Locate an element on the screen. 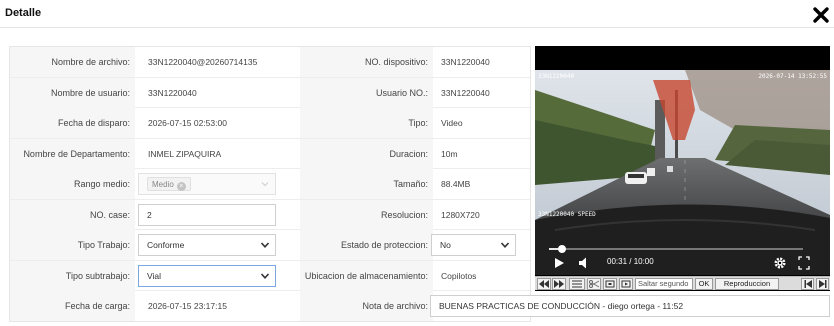 Image resolution: width=834 pixels, height=326 pixels. trigger-date-value: 2026-07-15 02:53:00 is located at coordinates (187, 123).